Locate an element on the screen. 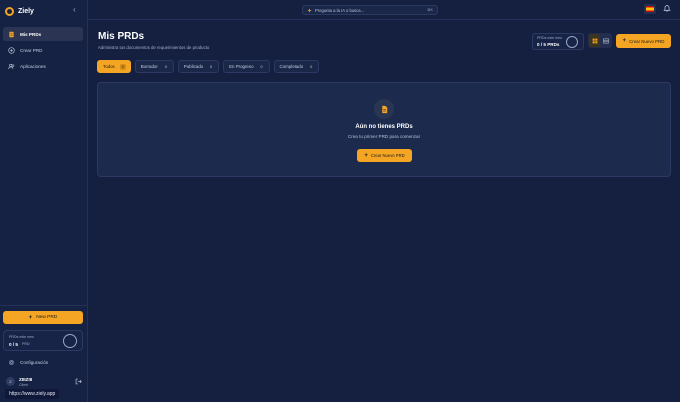 The height and width of the screenshot is (402, 680). sidebar-item-crear-prd: Crear PRD is located at coordinates (43, 50).